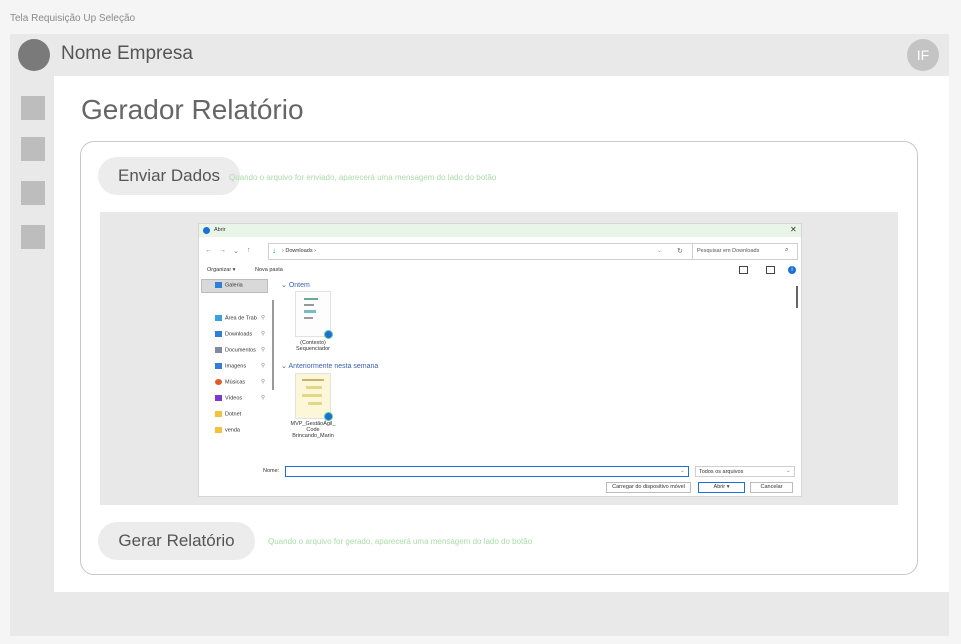  Describe the element at coordinates (269, 270) in the screenshot. I see `new-folder-button: Nova pasta` at that location.